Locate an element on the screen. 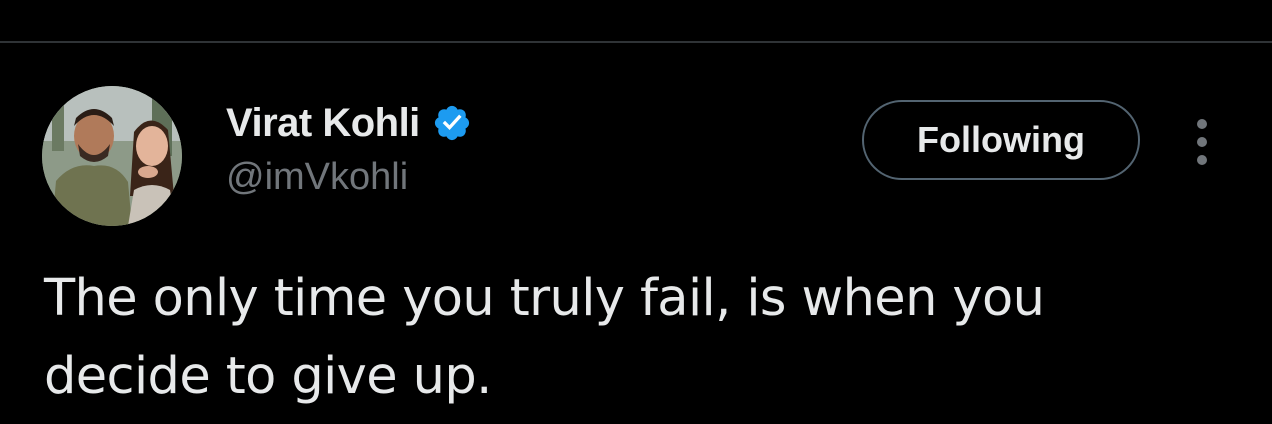  author-name-row: Virat Kohli is located at coordinates (349, 123).